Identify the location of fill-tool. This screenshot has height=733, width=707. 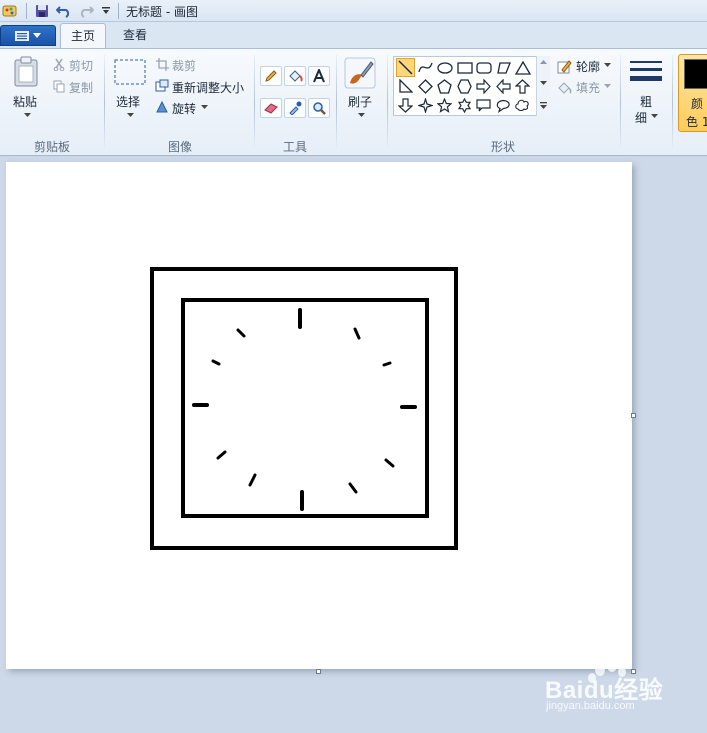
(295, 76).